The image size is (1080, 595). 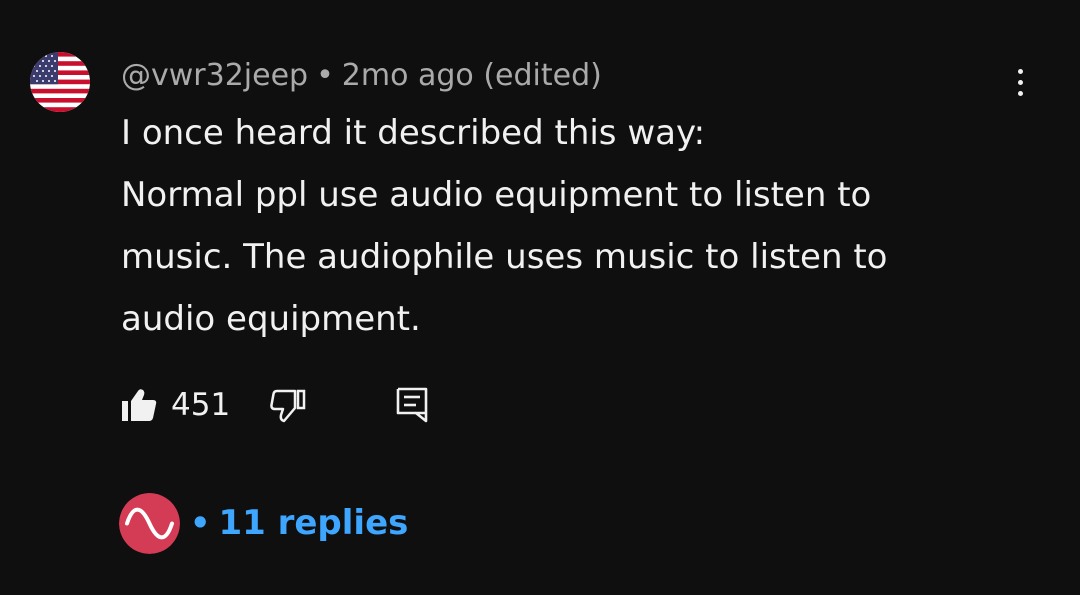 I want to click on reply-button, so click(x=412, y=405).